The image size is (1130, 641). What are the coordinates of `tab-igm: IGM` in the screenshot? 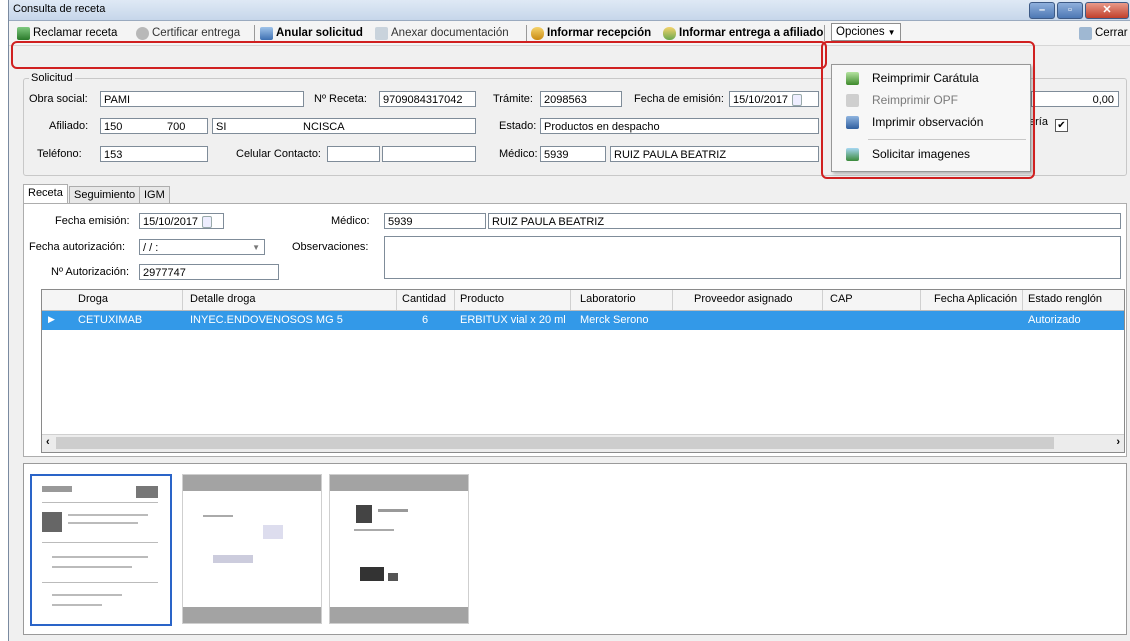 It's located at (154, 195).